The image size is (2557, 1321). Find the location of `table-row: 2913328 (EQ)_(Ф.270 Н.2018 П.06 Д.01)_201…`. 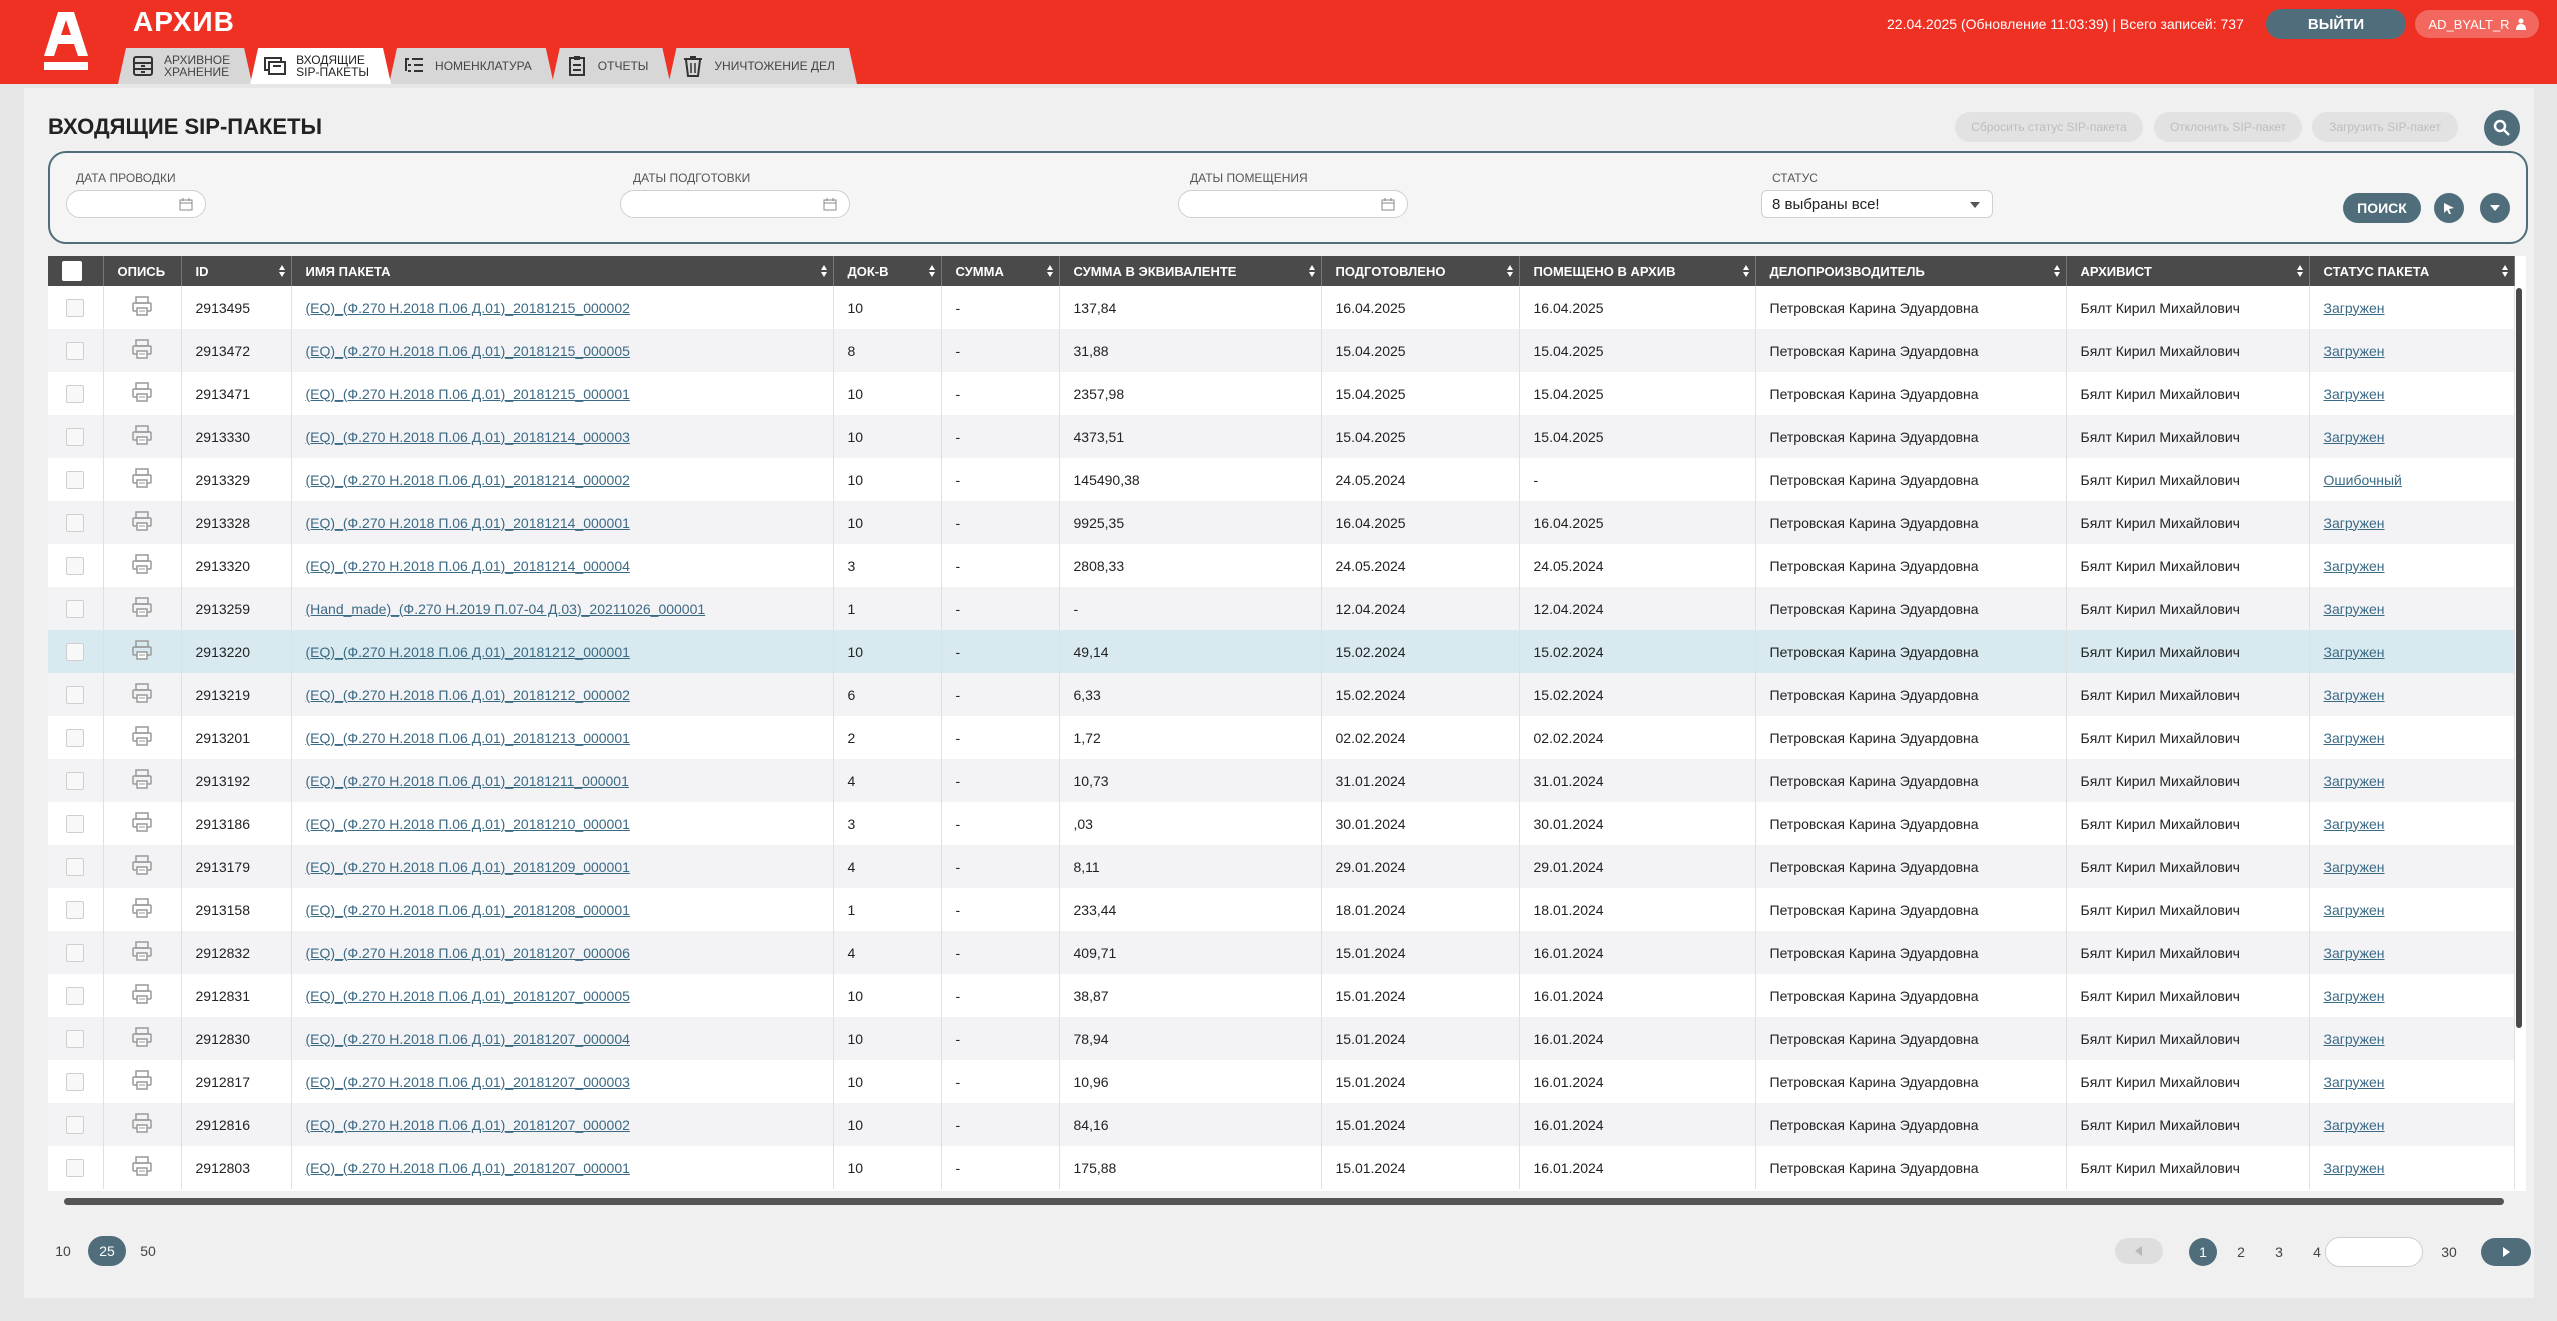

table-row: 2913328 (EQ)_(Ф.270 Н.2018 П.06 Д.01)_201… is located at coordinates (1281, 522).